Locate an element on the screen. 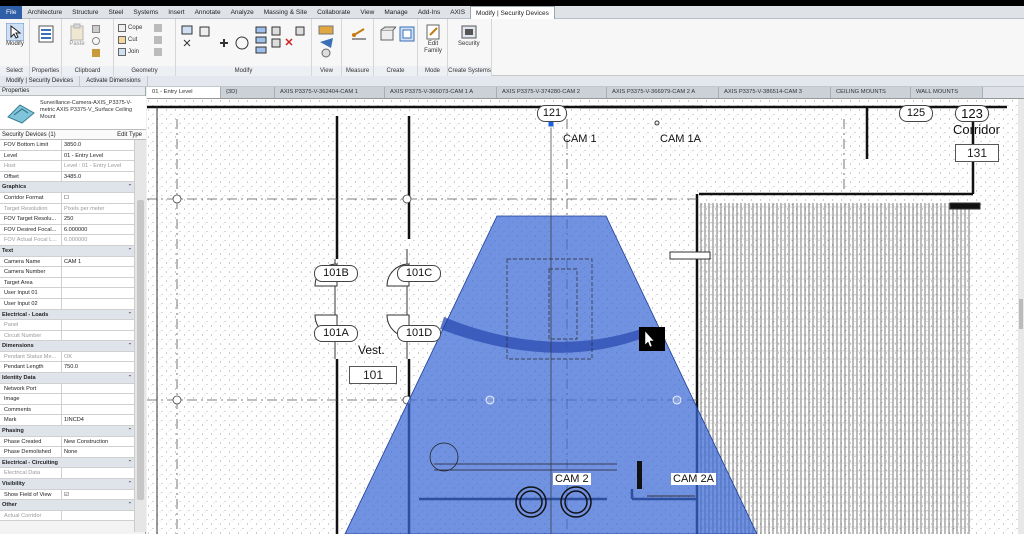 The height and width of the screenshot is (534, 1024). property-group-header: Text ⌃ is located at coordinates (67, 251).